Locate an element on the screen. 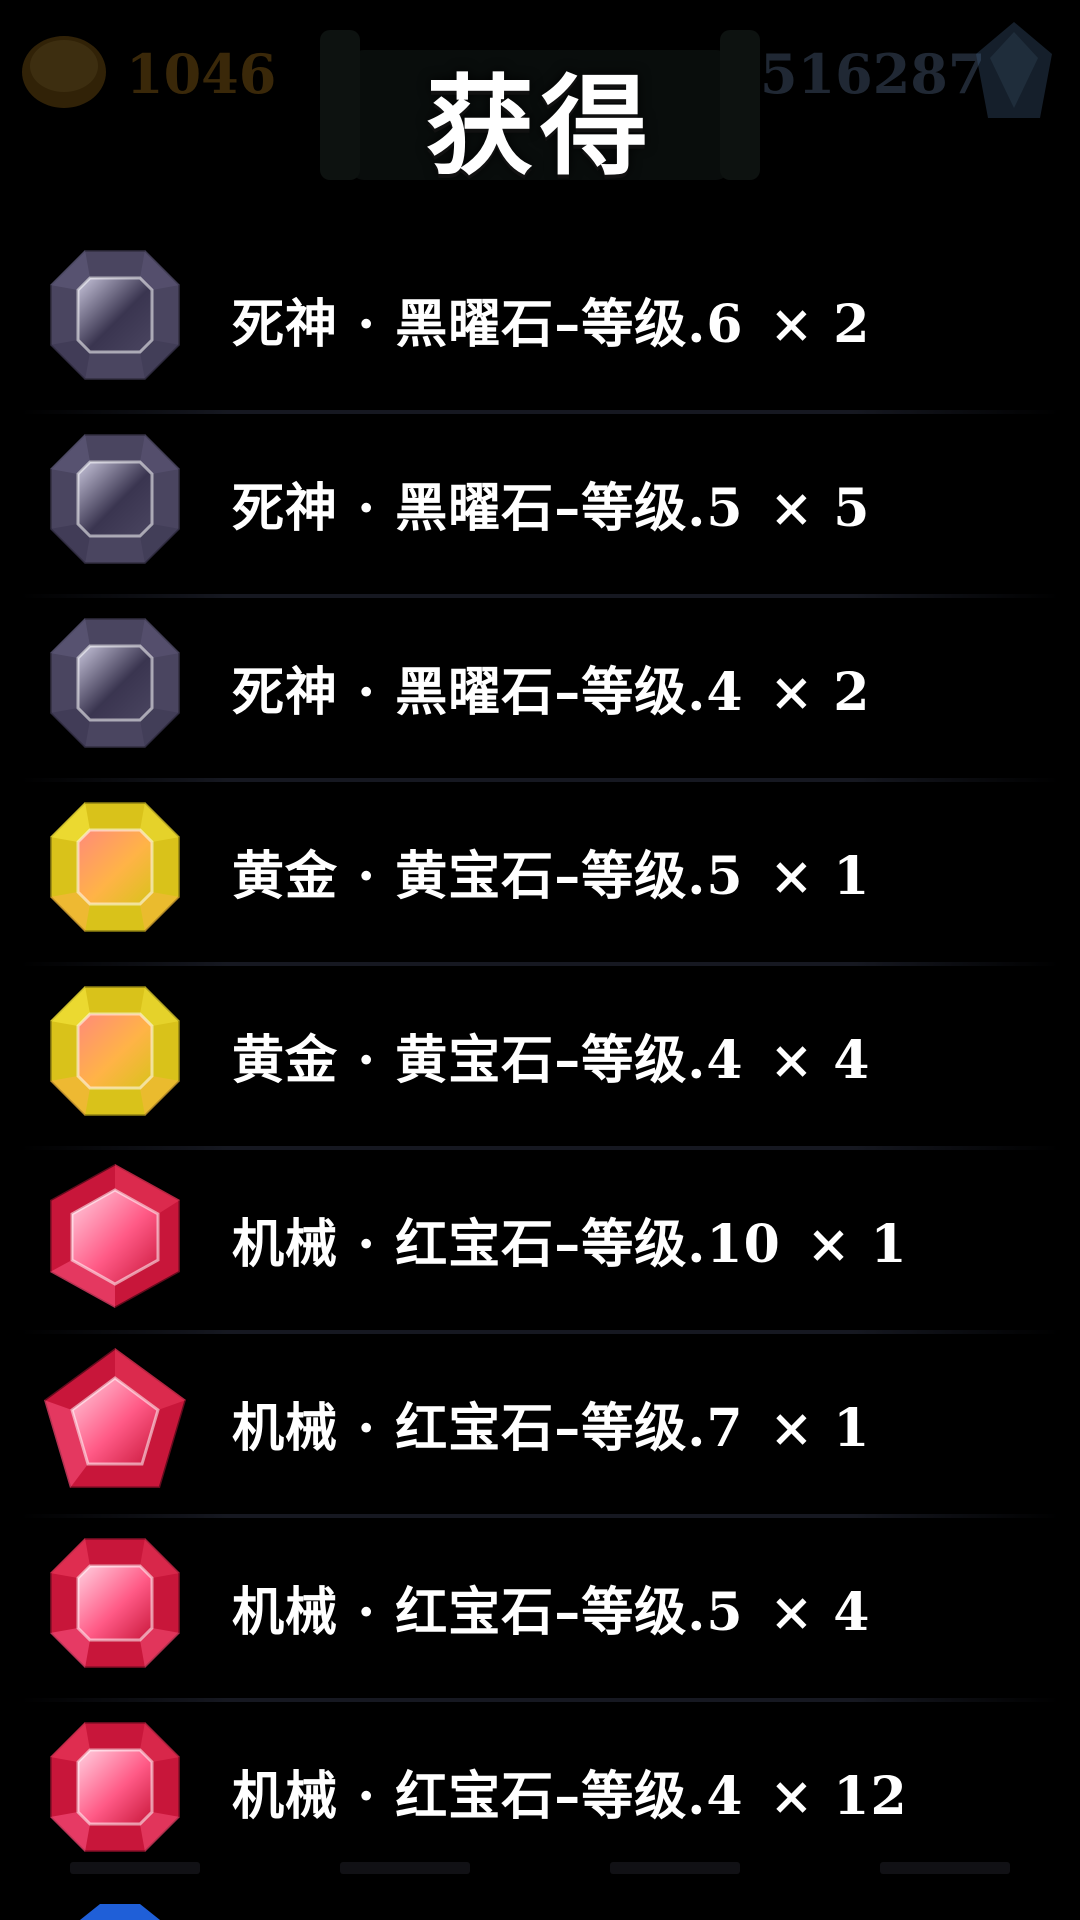 This screenshot has width=1080, height=1920. reward-name: 机械 · 红宝石–等级.5 is located at coordinates (488, 1612).